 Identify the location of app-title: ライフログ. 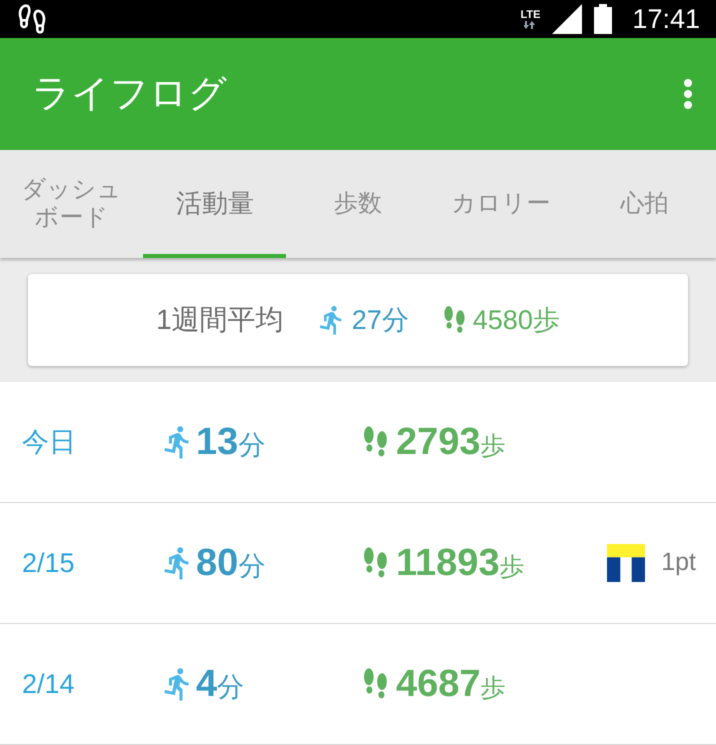
(129, 94).